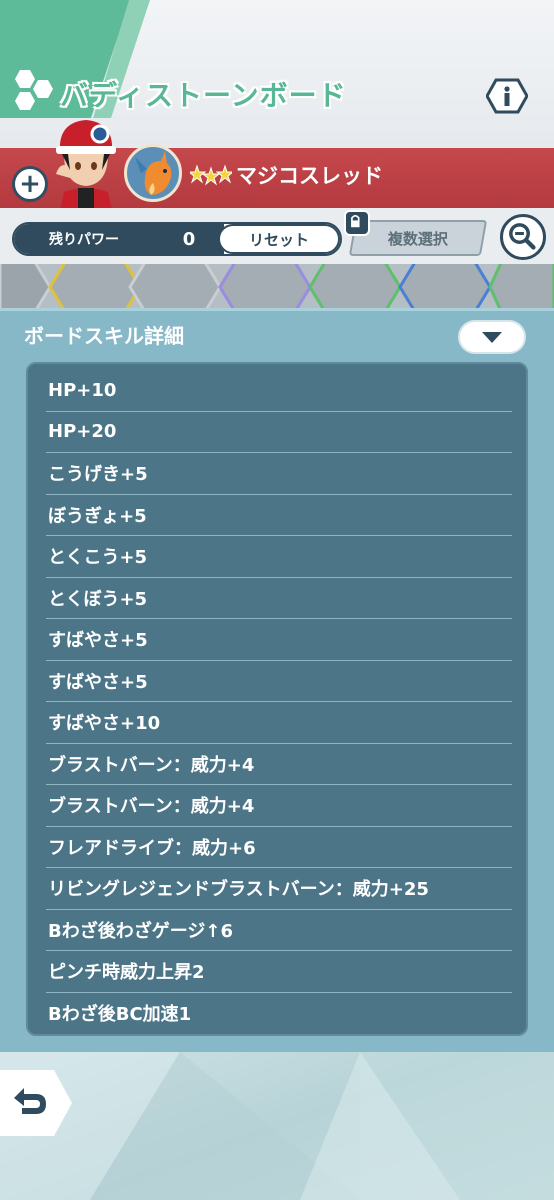  Describe the element at coordinates (357, 223) in the screenshot. I see `lock-icon` at that location.